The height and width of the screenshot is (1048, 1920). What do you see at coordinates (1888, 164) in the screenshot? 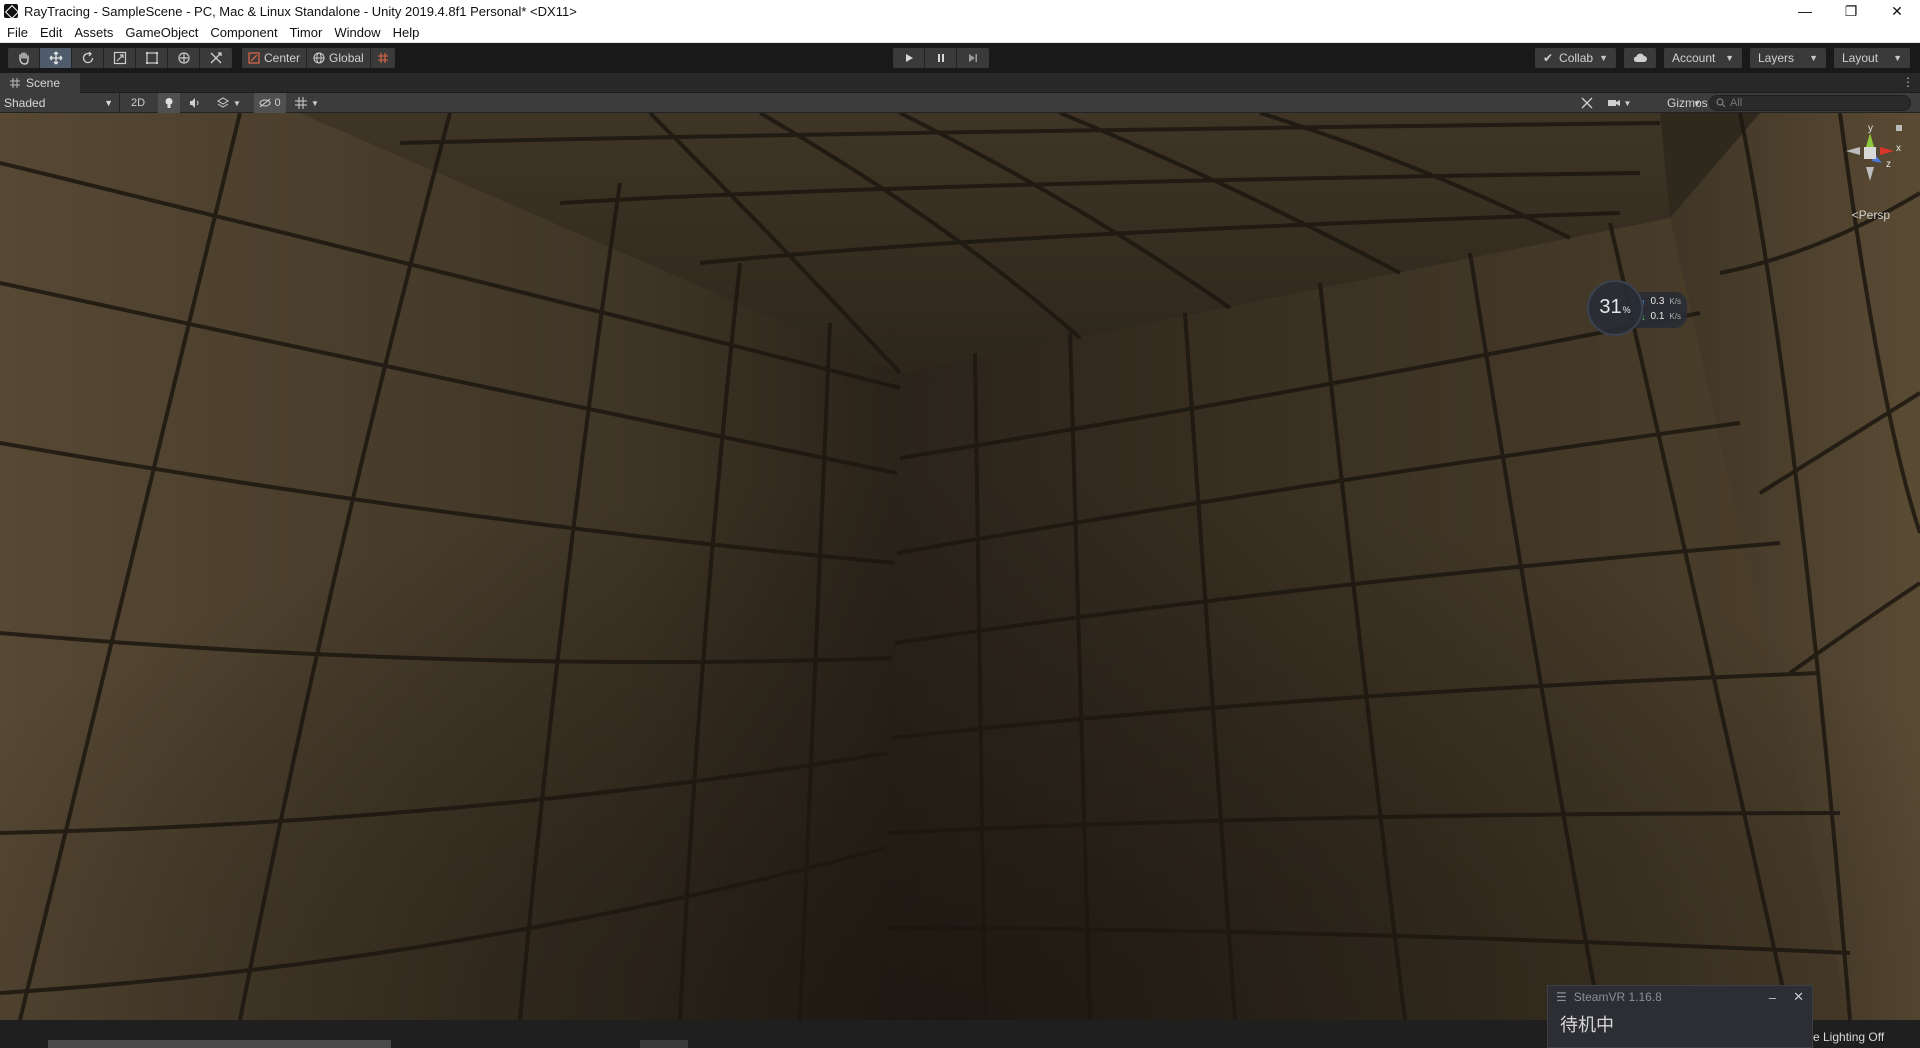
I see `axis-z-label: z` at bounding box center [1888, 164].